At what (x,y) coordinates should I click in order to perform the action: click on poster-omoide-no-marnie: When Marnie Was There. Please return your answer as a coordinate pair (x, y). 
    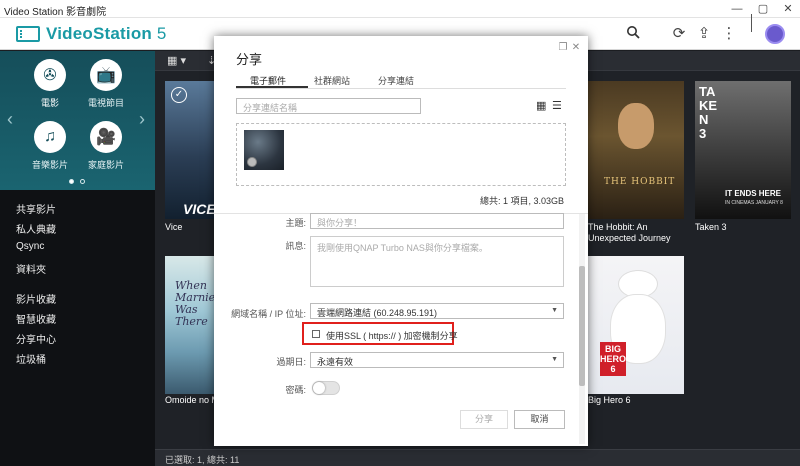
    Looking at the image, I should click on (192, 325).